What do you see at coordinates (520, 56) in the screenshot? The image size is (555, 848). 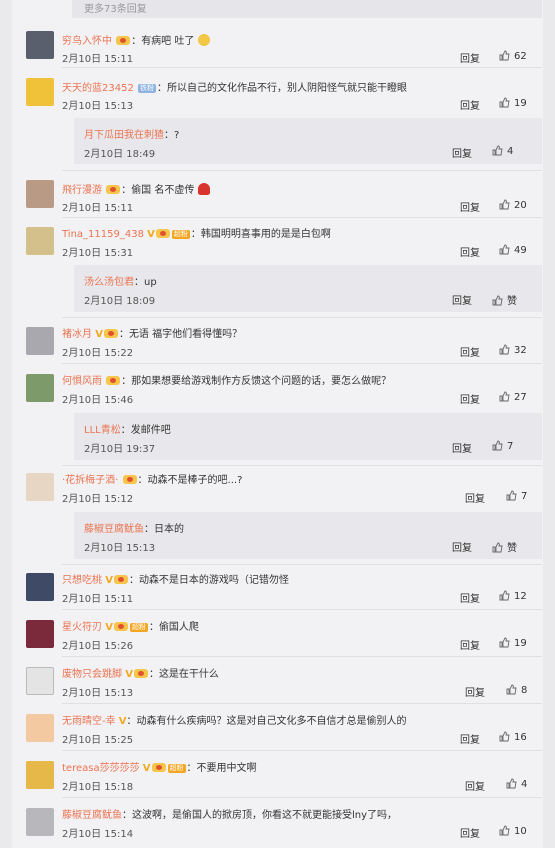 I see `like-count: 62` at bounding box center [520, 56].